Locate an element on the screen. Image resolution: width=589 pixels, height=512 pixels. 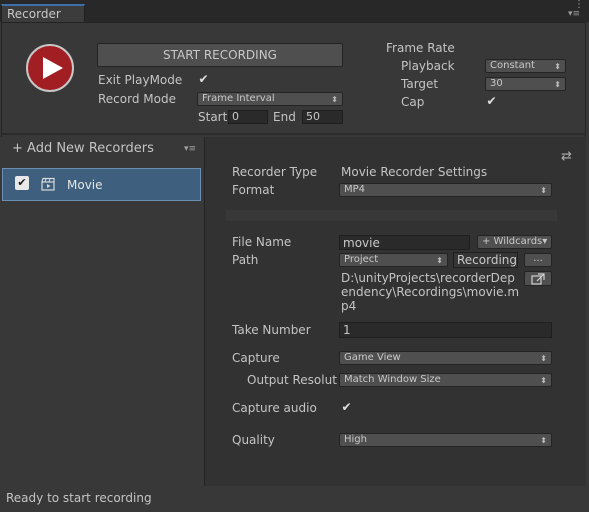
add-new-recorders-button: + Add New Recorders is located at coordinates (83, 149).